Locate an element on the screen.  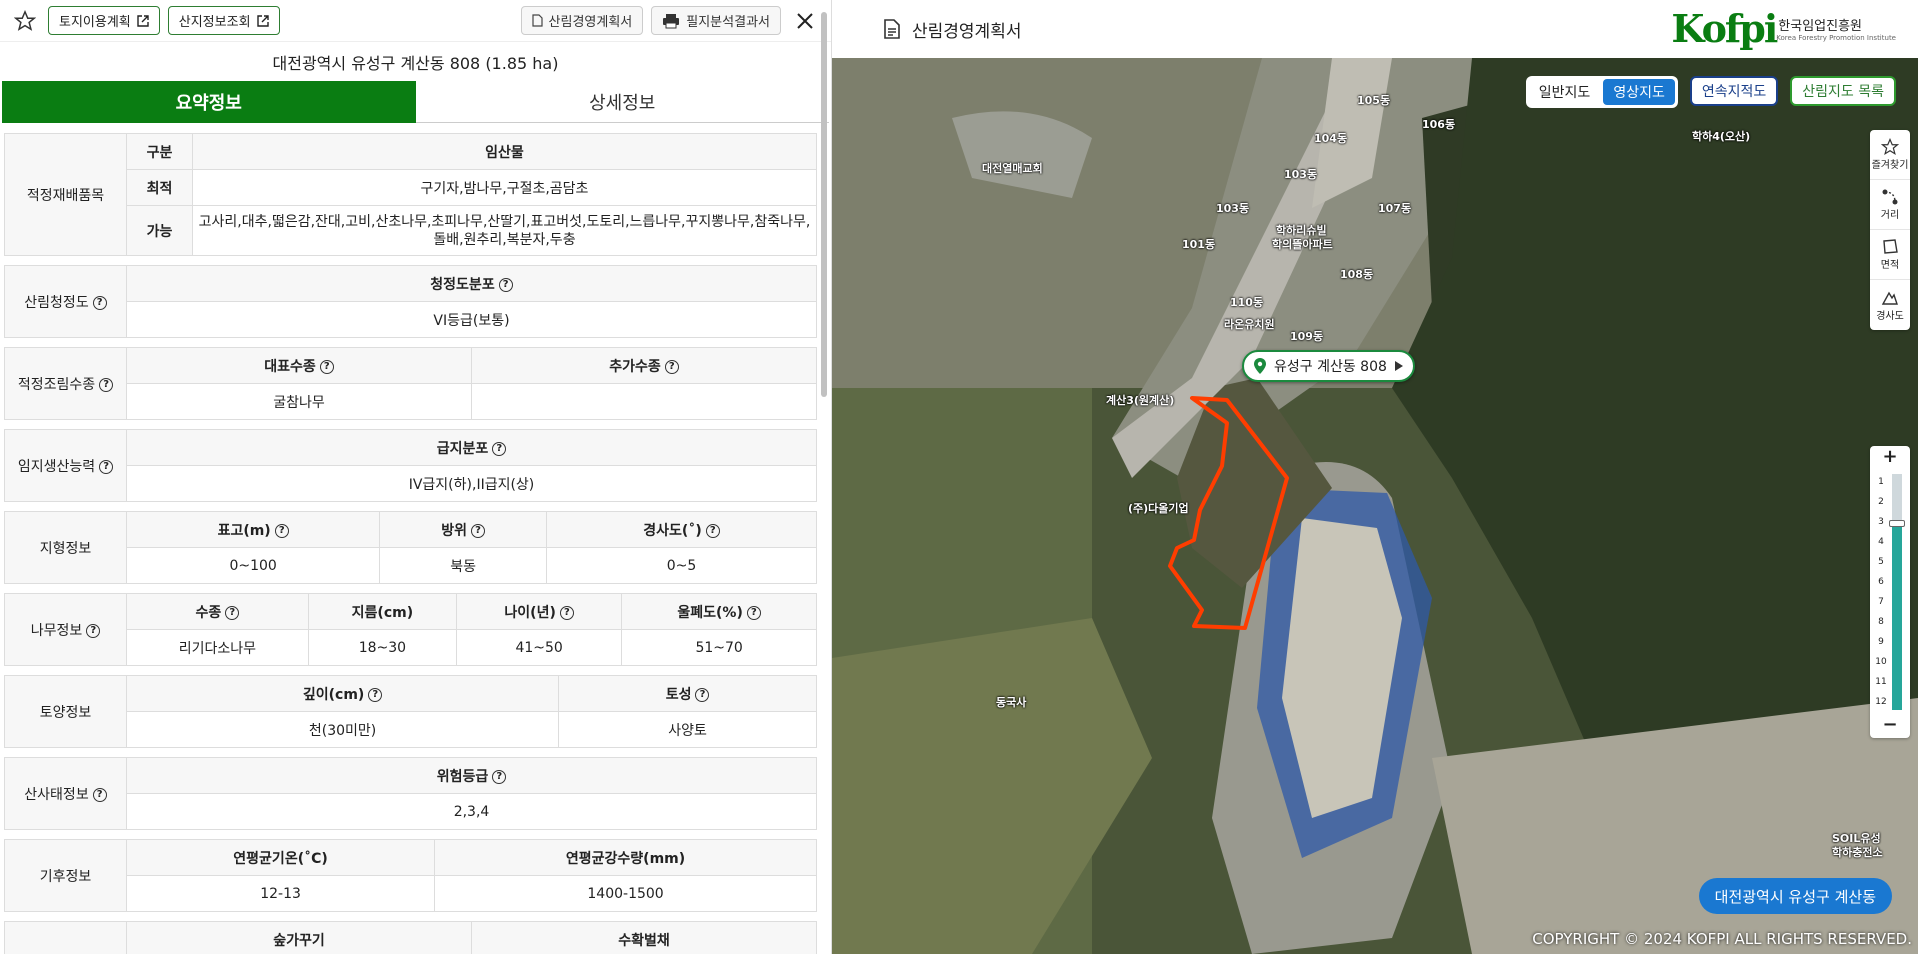
landslide-label: 산사태정보? is located at coordinates (65, 793).